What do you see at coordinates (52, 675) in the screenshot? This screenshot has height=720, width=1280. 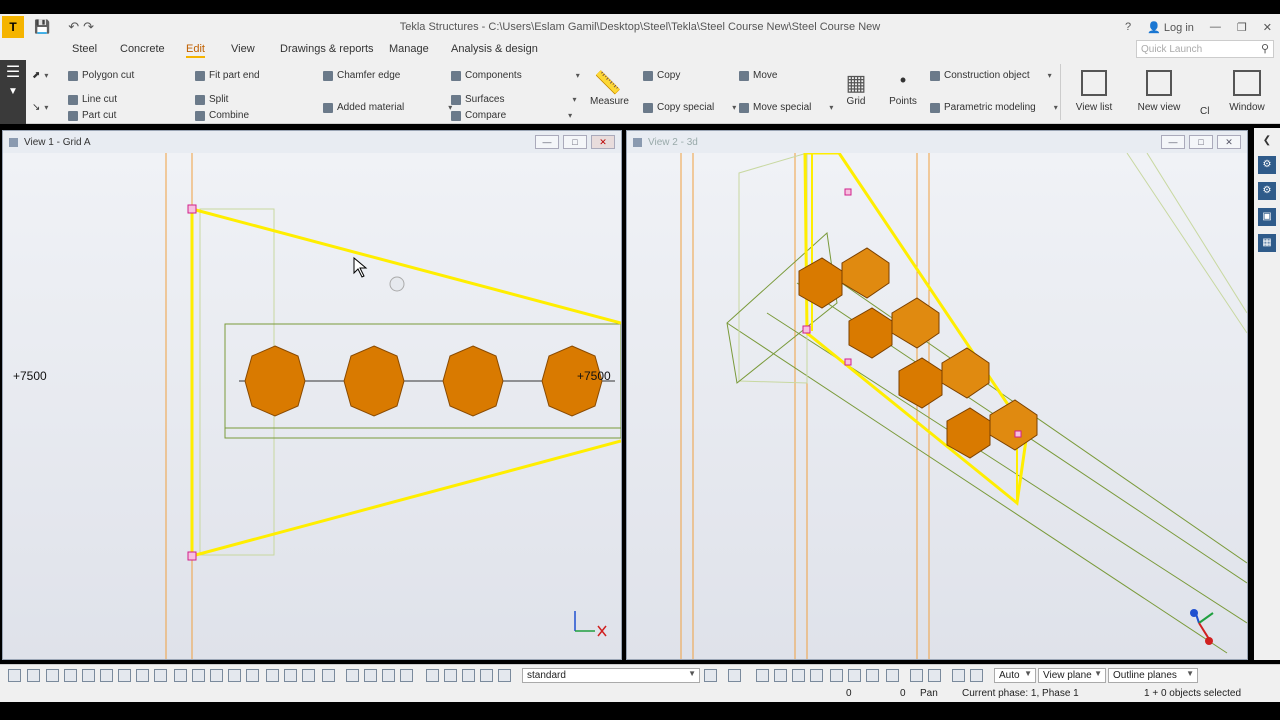 I see `select-points-icon` at bounding box center [52, 675].